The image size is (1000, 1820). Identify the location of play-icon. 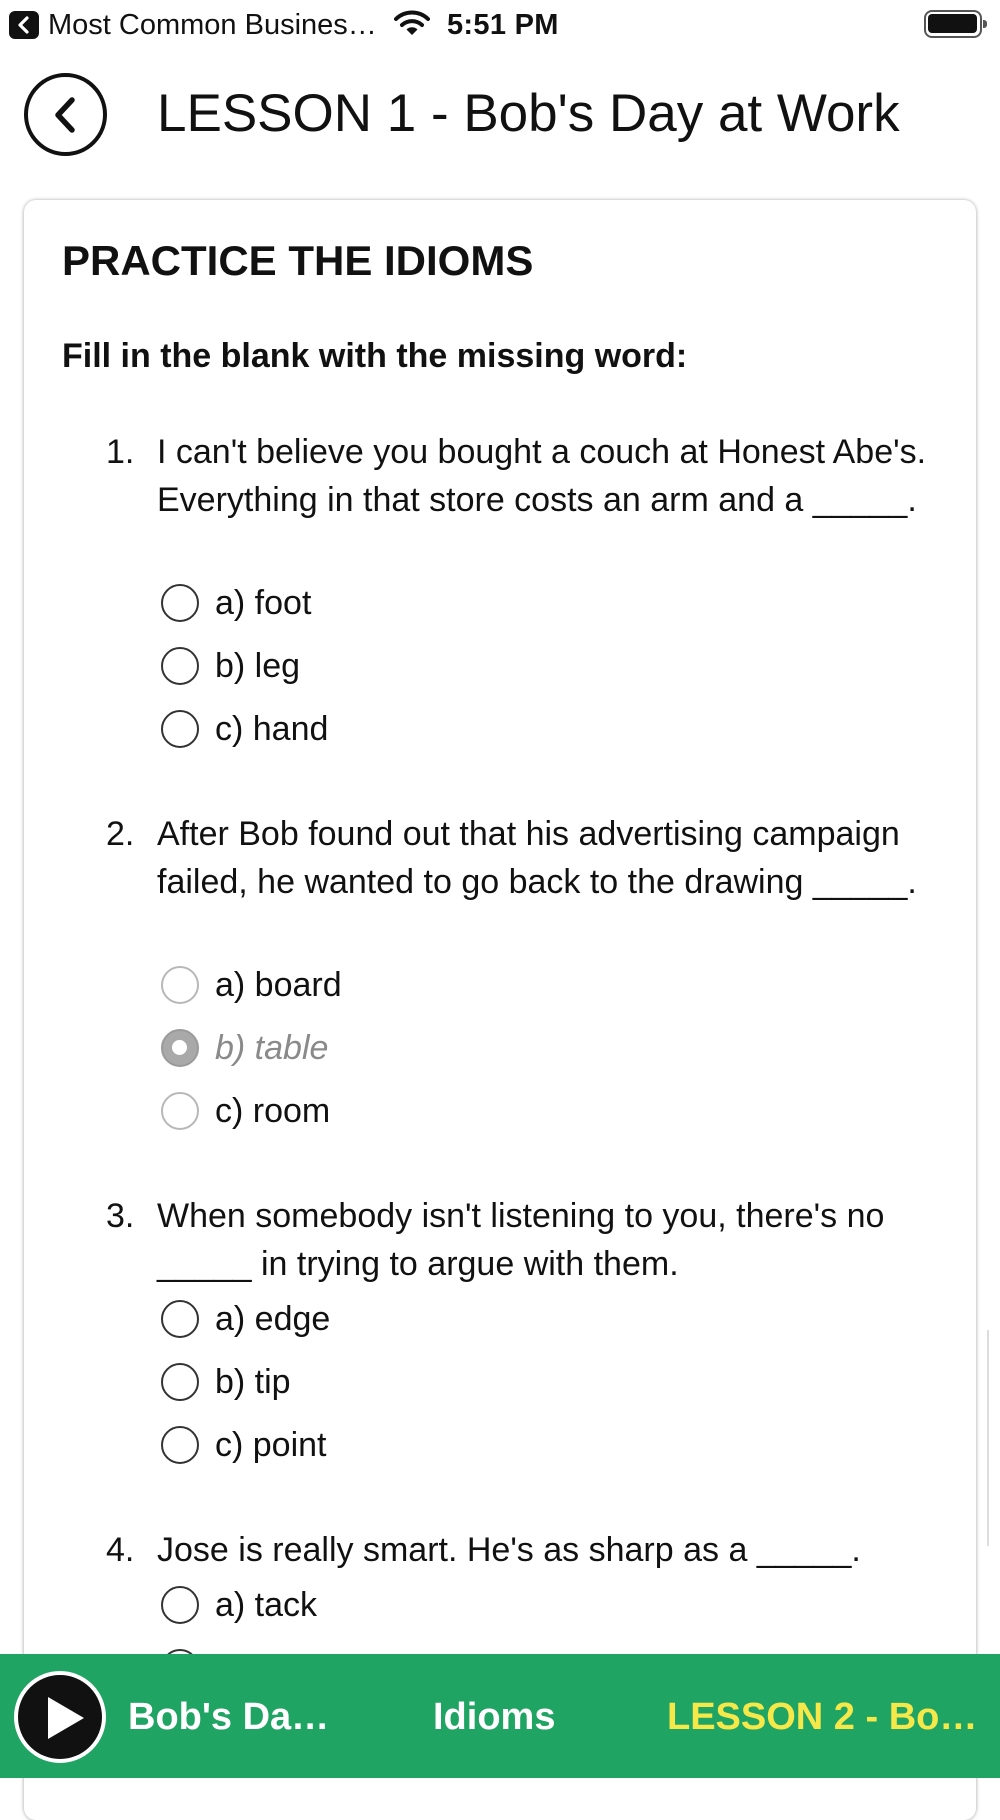
(66, 1718).